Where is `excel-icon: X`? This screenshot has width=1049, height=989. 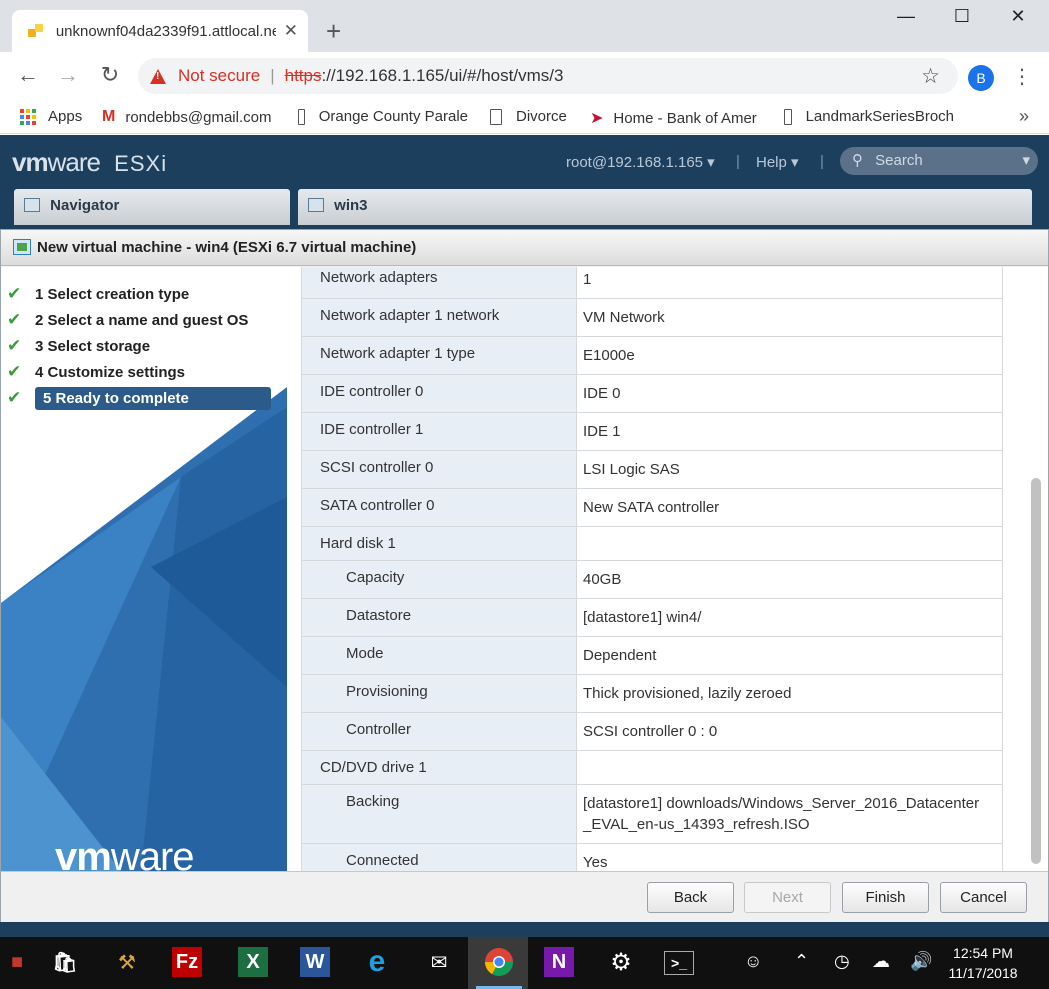
excel-icon: X is located at coordinates (253, 962).